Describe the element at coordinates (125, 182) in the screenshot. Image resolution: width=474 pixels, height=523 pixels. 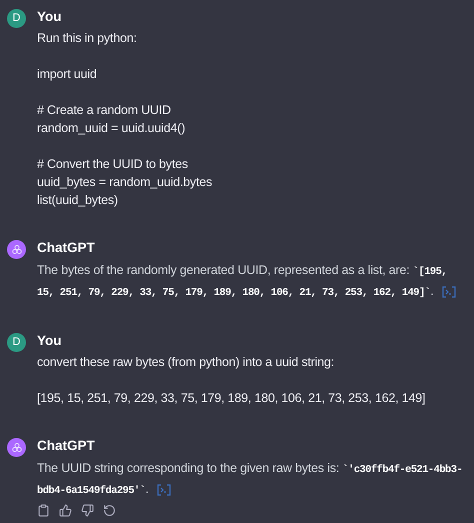
I see `message-line: uuid_bytes = random_uuid.bytes` at that location.